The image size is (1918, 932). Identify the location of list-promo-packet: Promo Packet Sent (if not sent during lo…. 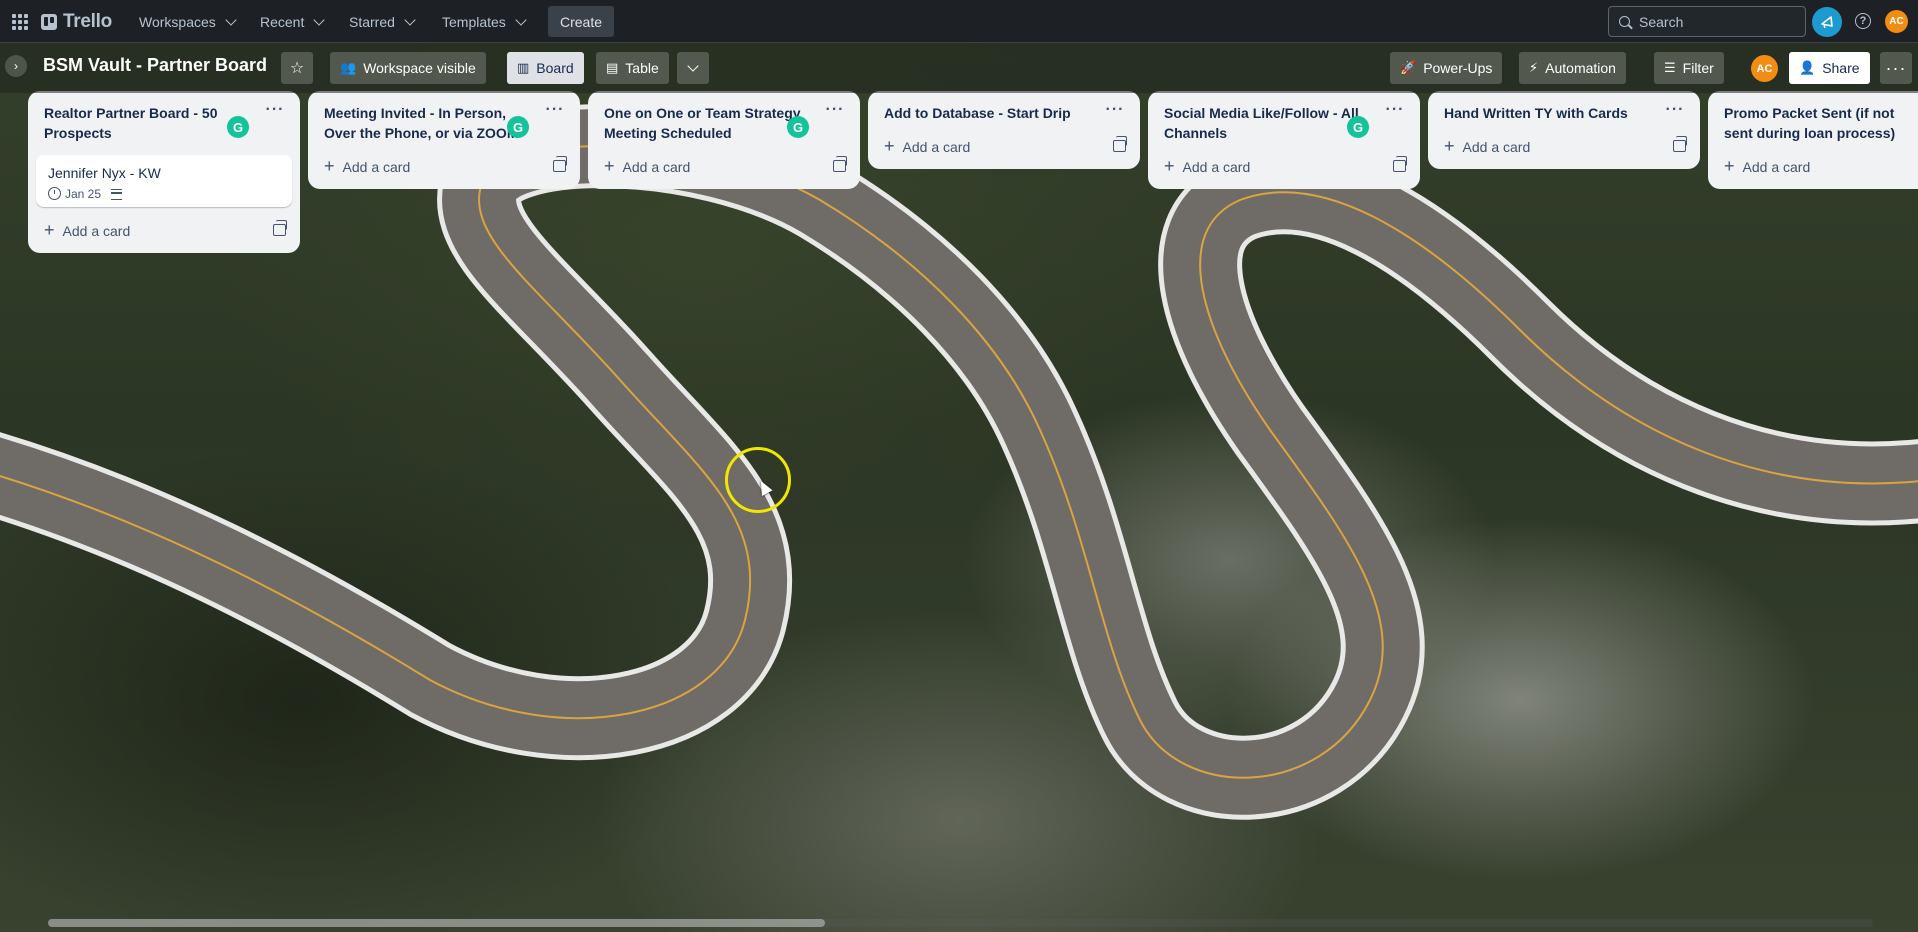
(1813, 140).